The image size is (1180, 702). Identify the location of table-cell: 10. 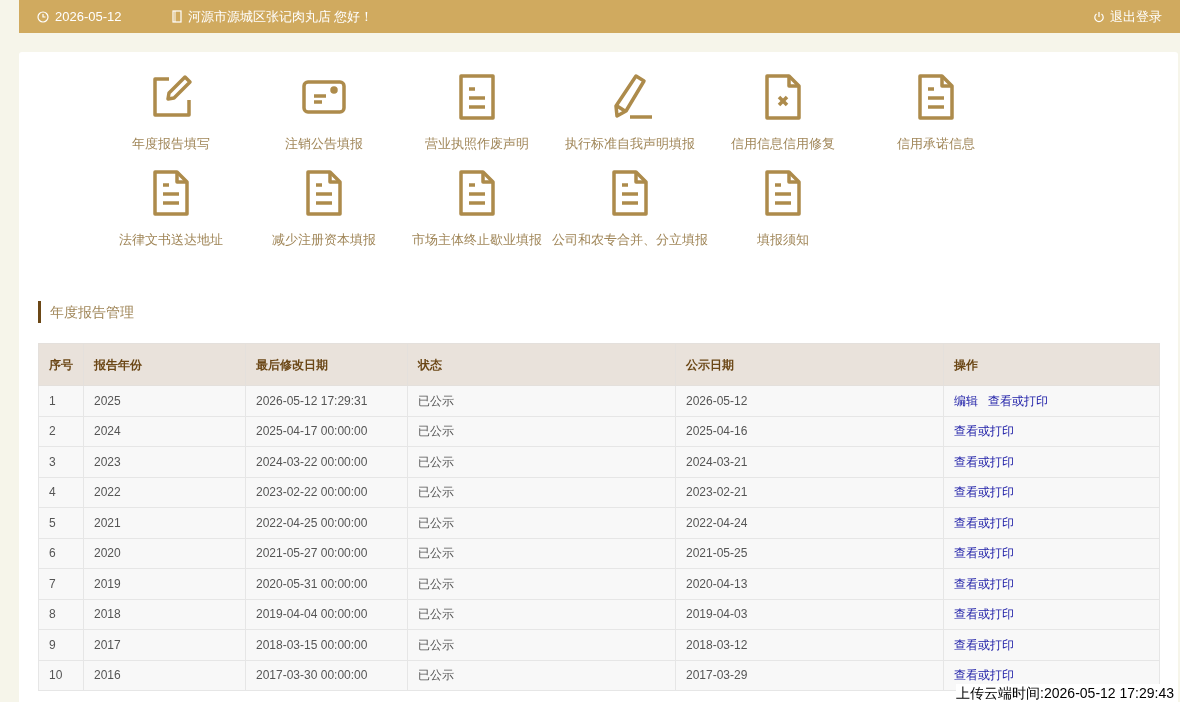
(61, 675).